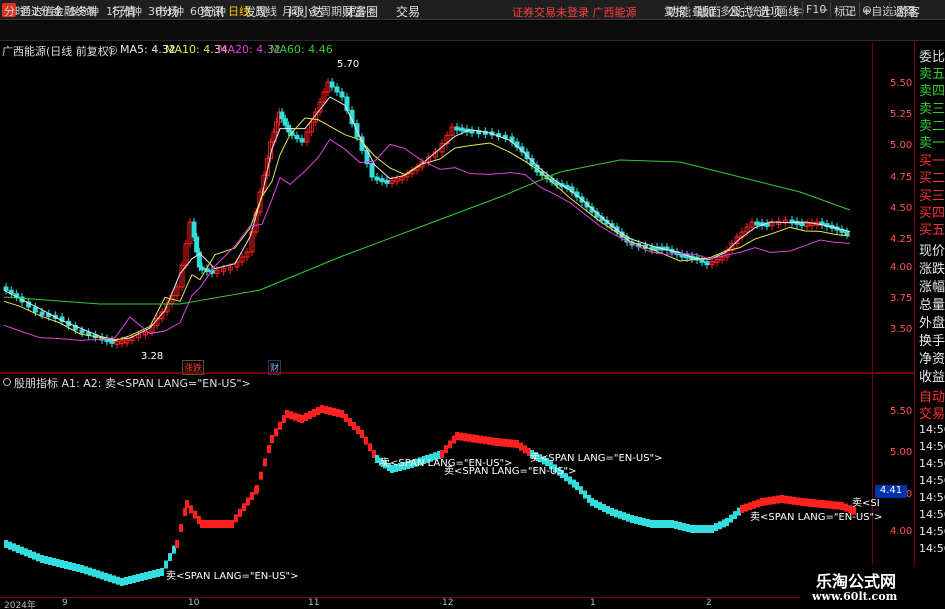 The image size is (945, 609). What do you see at coordinates (166, 11) in the screenshot?
I see `period-30min: 30分钟` at bounding box center [166, 11].